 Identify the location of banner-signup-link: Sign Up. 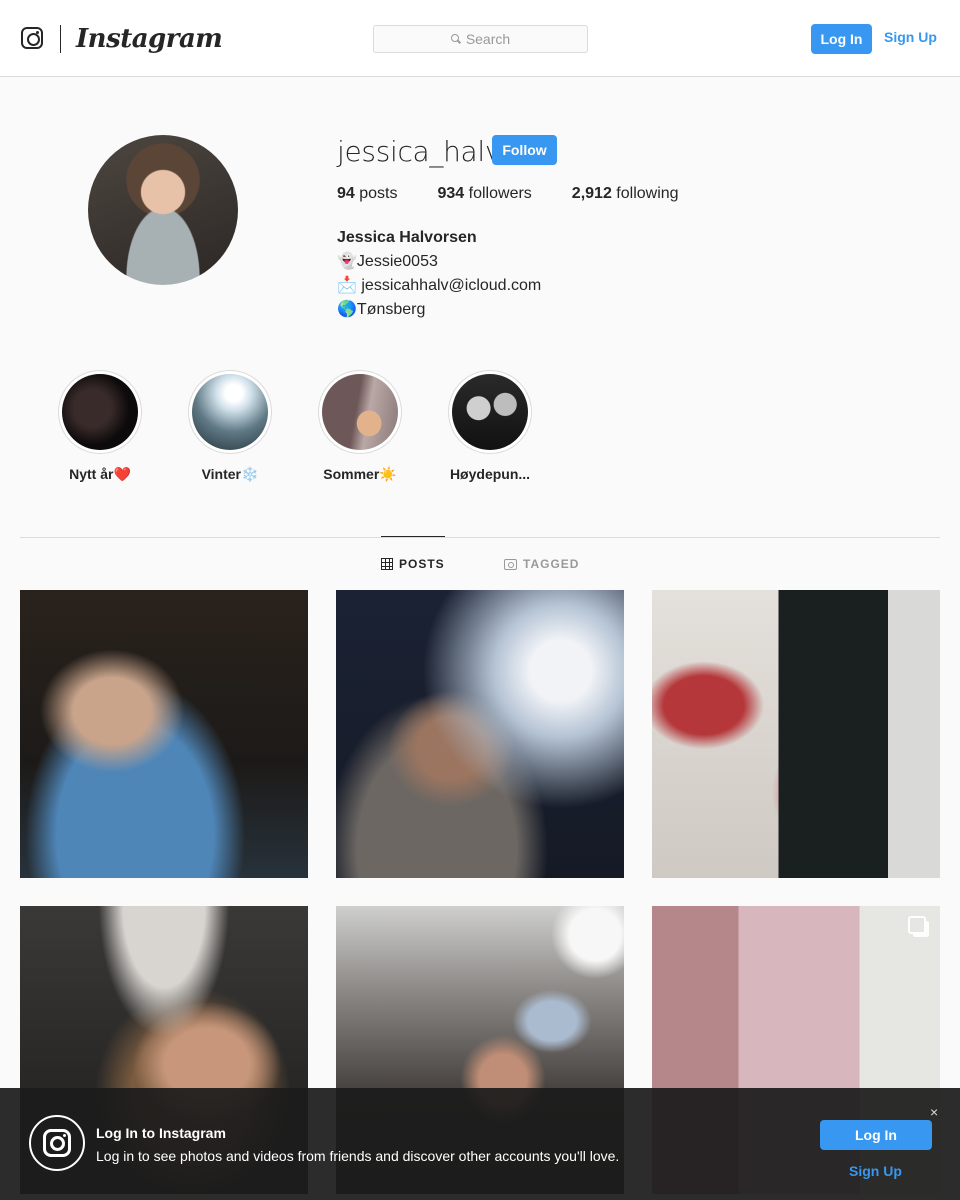
(875, 1171).